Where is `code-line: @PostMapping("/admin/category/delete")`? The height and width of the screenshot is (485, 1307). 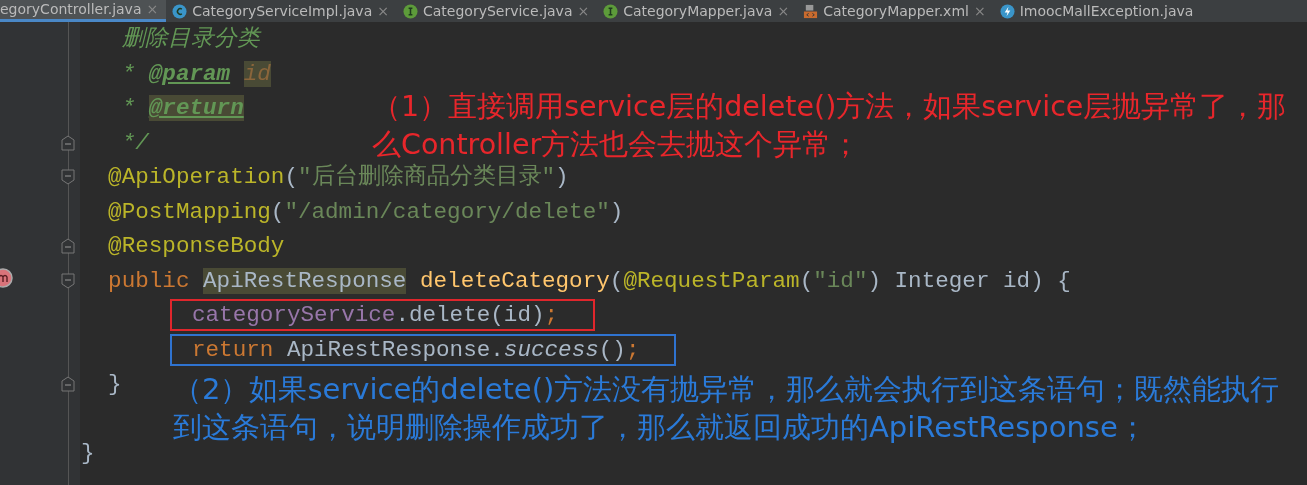 code-line: @PostMapping("/admin/category/delete") is located at coordinates (365, 212).